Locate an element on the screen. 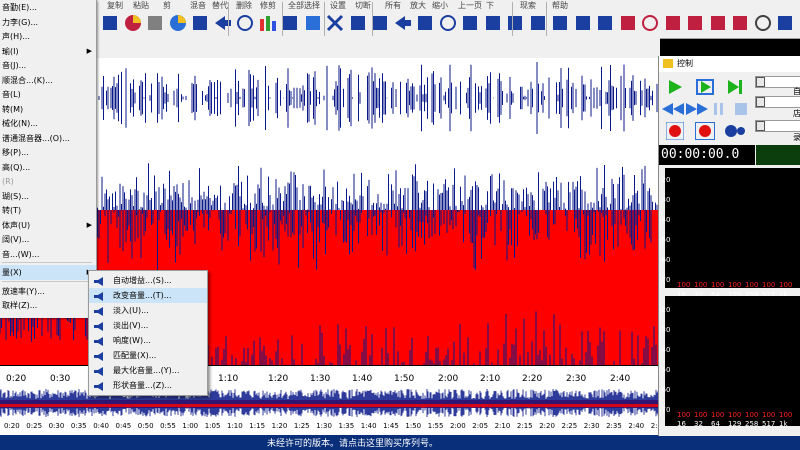  menu-item-18: 量(X)▶ is located at coordinates (48, 272).